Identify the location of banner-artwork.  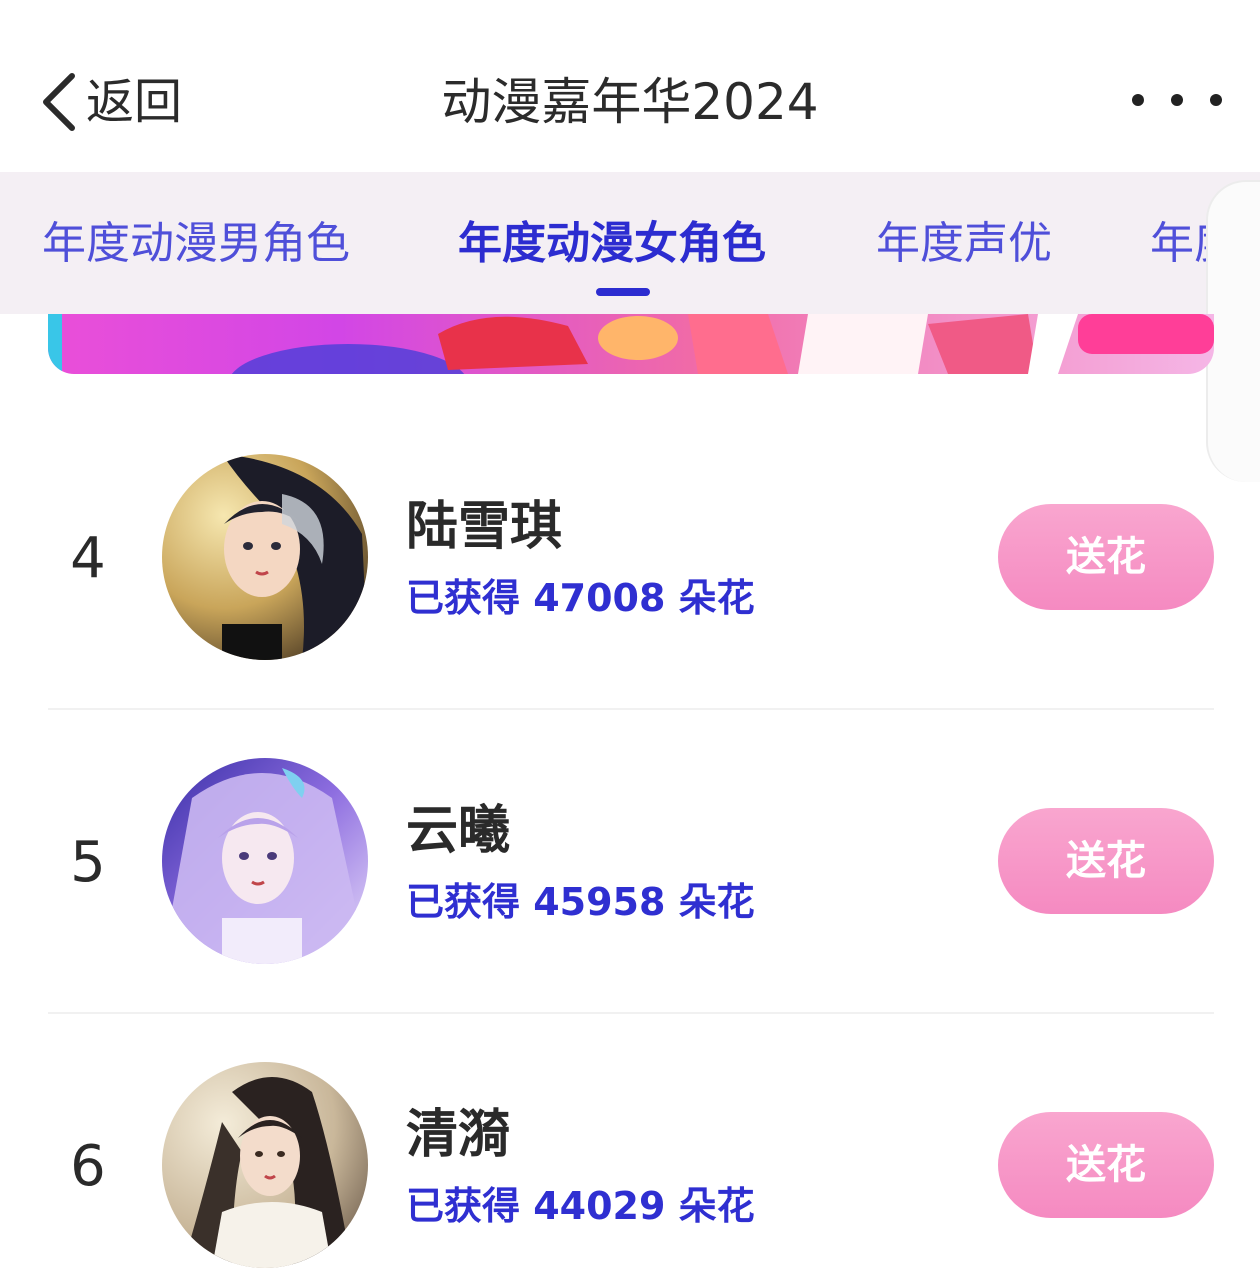
(631, 344).